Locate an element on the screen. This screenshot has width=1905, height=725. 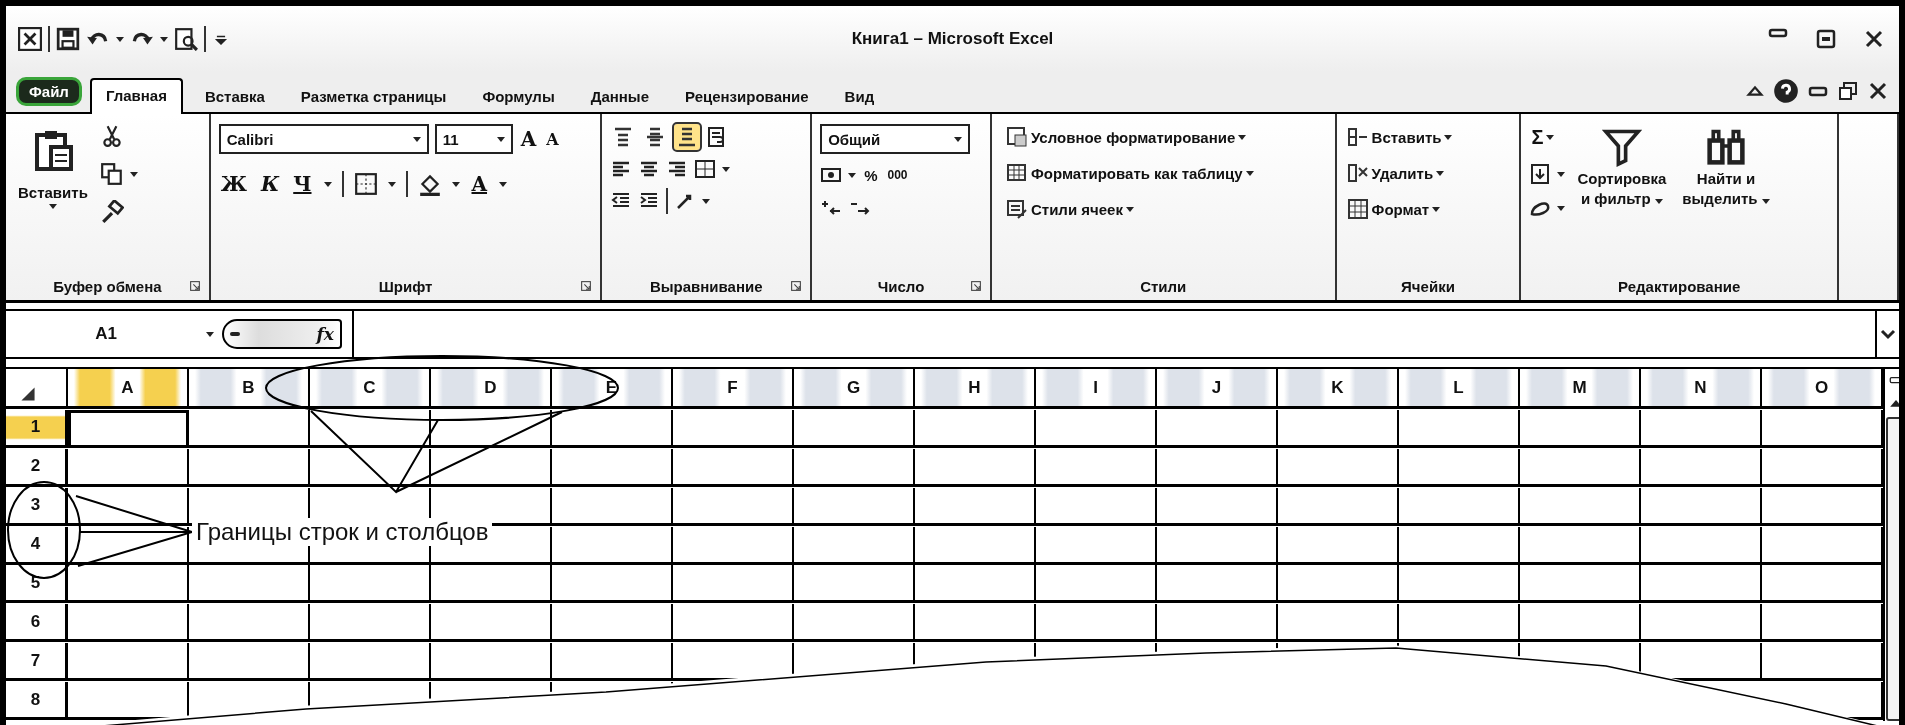
cells-menu-button: Удалить is located at coordinates (1428, 173).